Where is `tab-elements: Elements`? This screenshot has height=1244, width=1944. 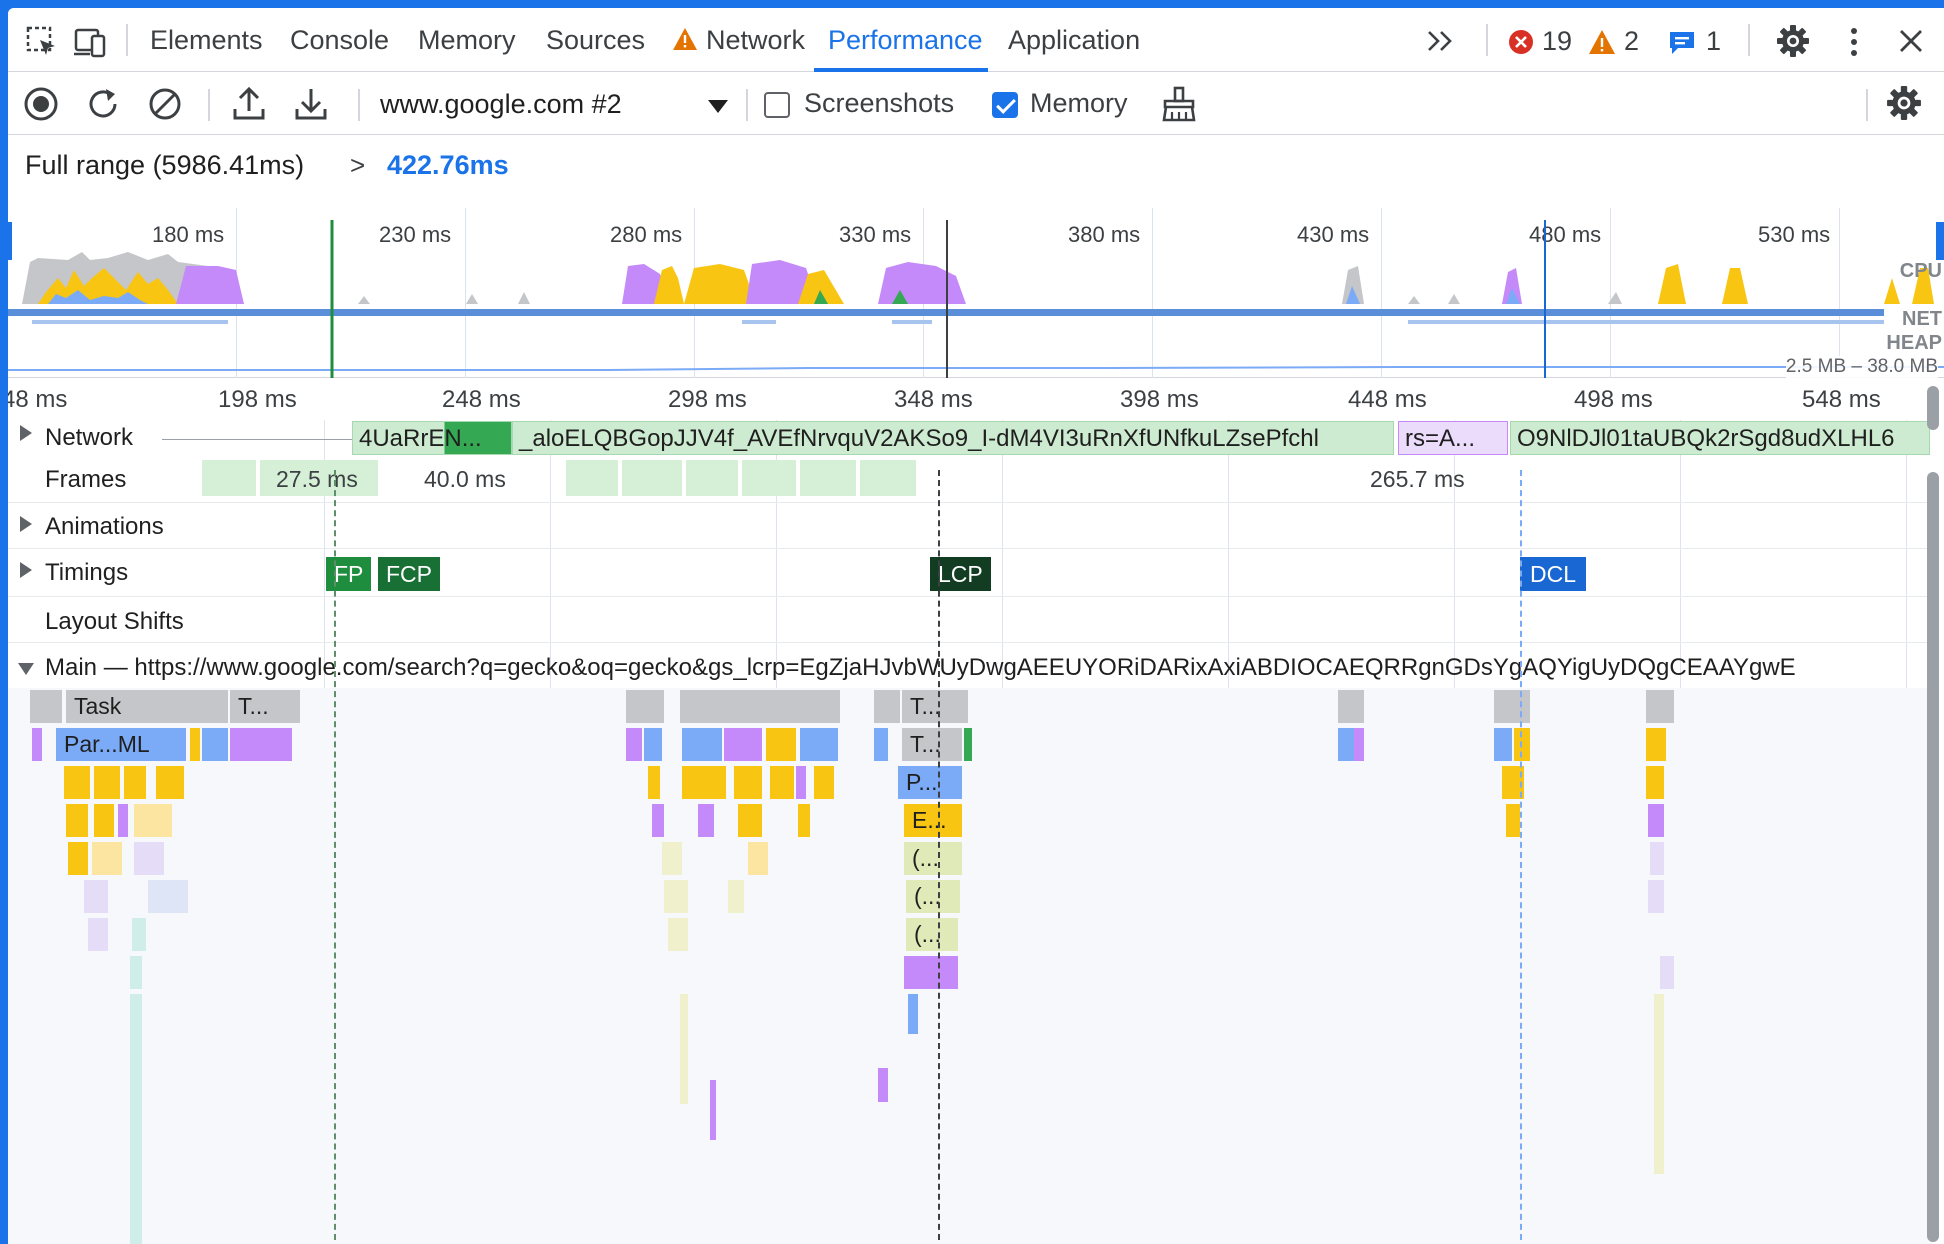
tab-elements: Elements is located at coordinates (206, 40).